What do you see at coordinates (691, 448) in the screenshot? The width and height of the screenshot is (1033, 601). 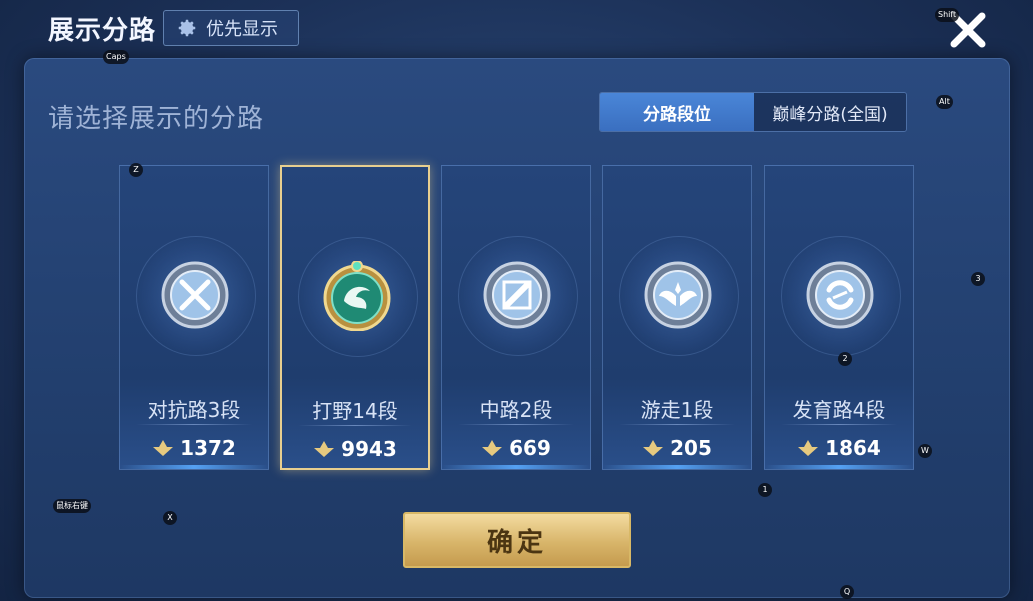 I see `route-score-value: 205` at bounding box center [691, 448].